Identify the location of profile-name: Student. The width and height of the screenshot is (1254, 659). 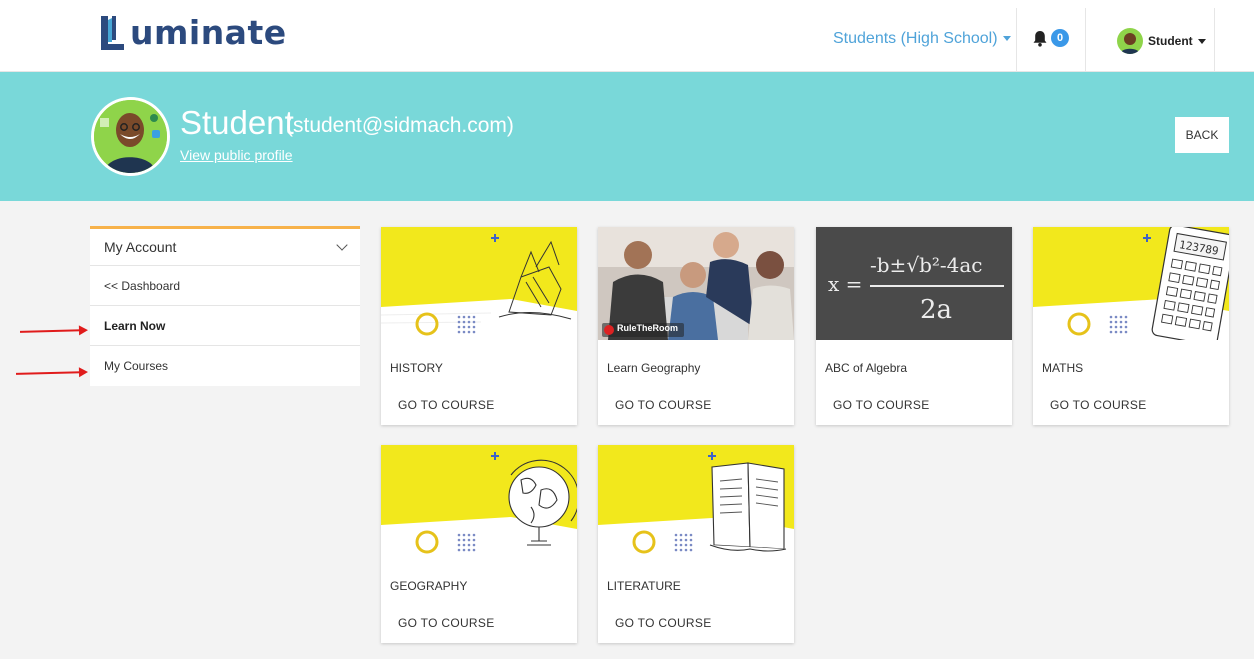
(237, 122).